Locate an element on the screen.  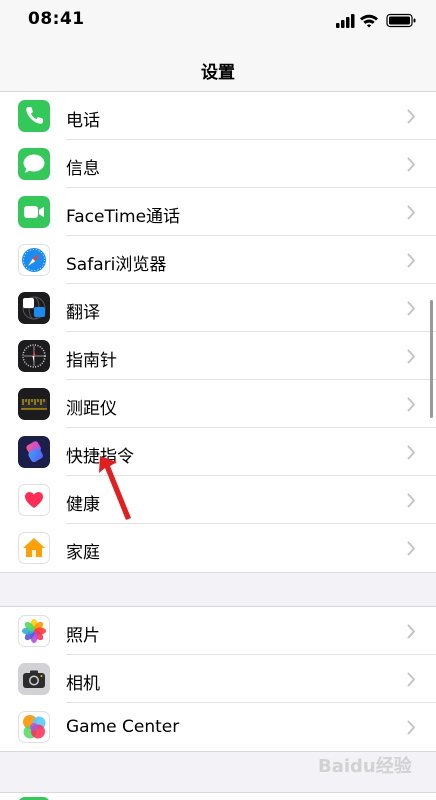
status-bar: 08:41 is located at coordinates (218, 22).